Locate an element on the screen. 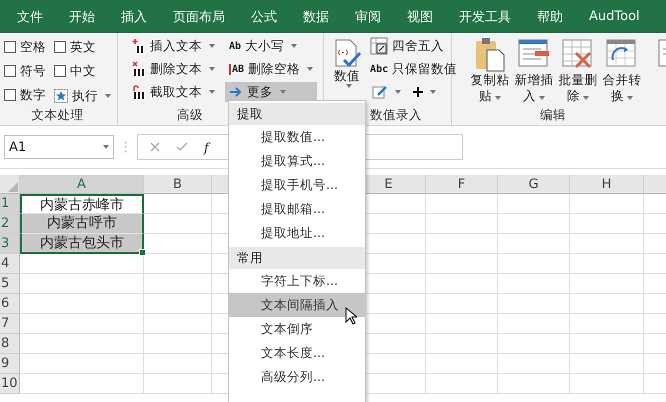 The height and width of the screenshot is (402, 666). checkbox: 数字 is located at coordinates (25, 95).